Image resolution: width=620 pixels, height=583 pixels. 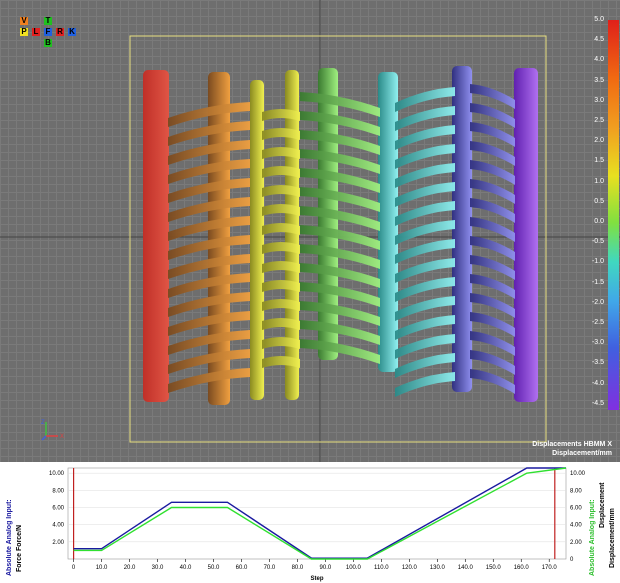 I want to click on color-scale-bar, so click(x=613, y=215).